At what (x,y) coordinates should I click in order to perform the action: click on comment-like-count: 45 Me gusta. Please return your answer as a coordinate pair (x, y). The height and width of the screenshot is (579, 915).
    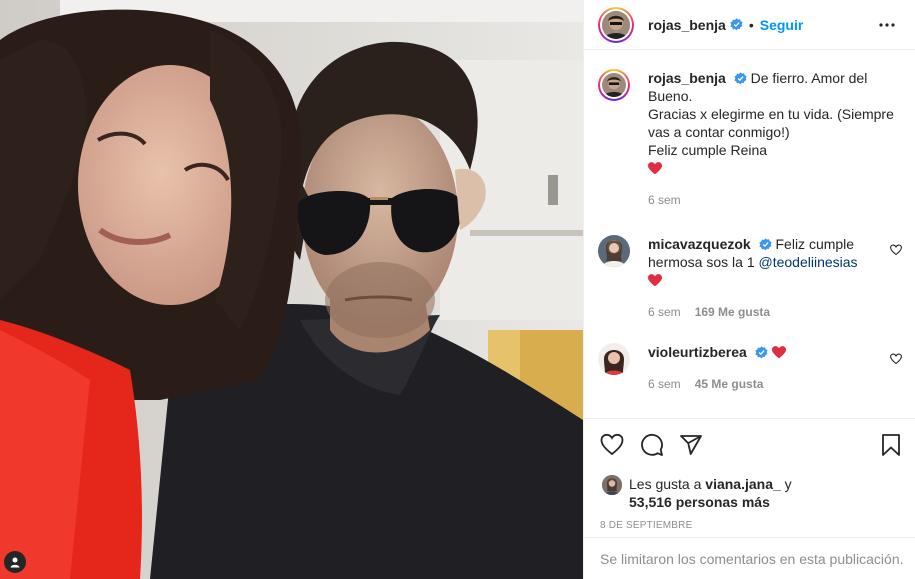
    Looking at the image, I should click on (729, 384).